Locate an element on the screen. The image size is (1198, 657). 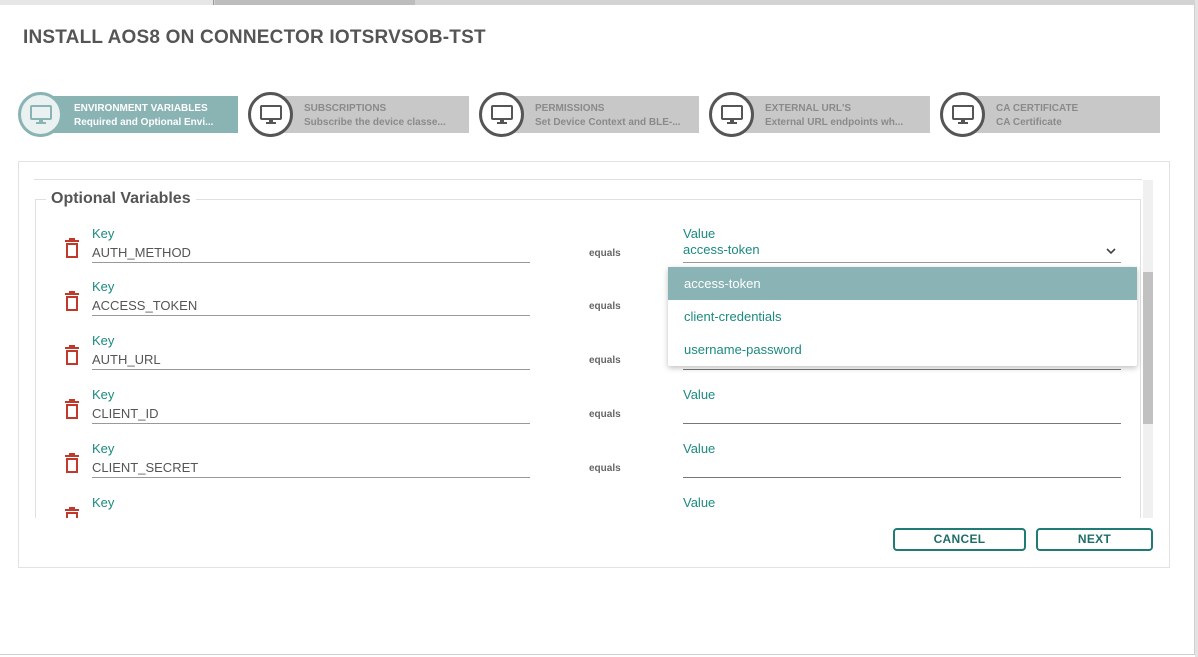
value-select: access-token is located at coordinates (902, 252).